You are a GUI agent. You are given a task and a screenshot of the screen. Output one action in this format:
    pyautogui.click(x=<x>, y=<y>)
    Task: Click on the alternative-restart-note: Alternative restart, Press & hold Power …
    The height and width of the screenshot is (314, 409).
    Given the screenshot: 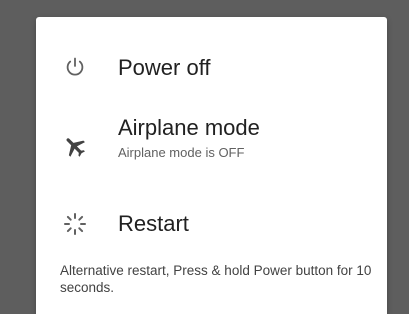 What is the action you would take?
    pyautogui.click(x=216, y=279)
    